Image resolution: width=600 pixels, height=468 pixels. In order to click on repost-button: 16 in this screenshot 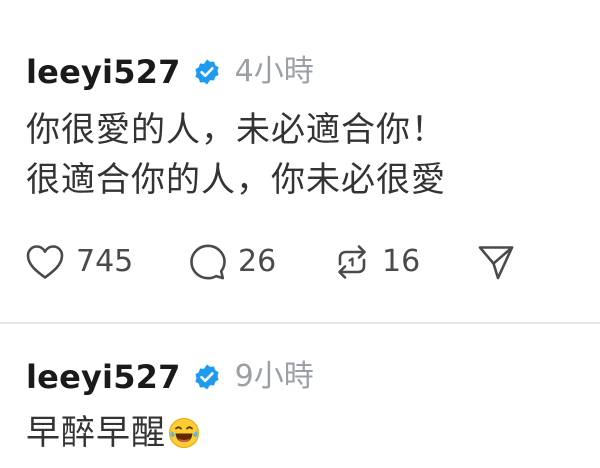, I will do `click(376, 262)`.